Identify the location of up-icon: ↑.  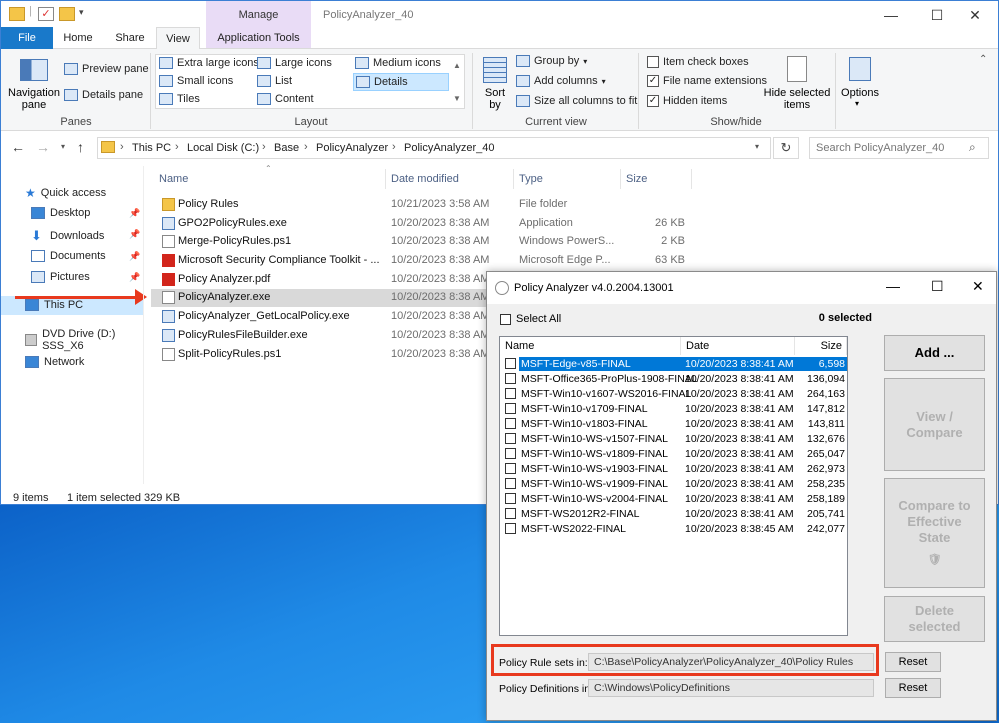
(80, 147).